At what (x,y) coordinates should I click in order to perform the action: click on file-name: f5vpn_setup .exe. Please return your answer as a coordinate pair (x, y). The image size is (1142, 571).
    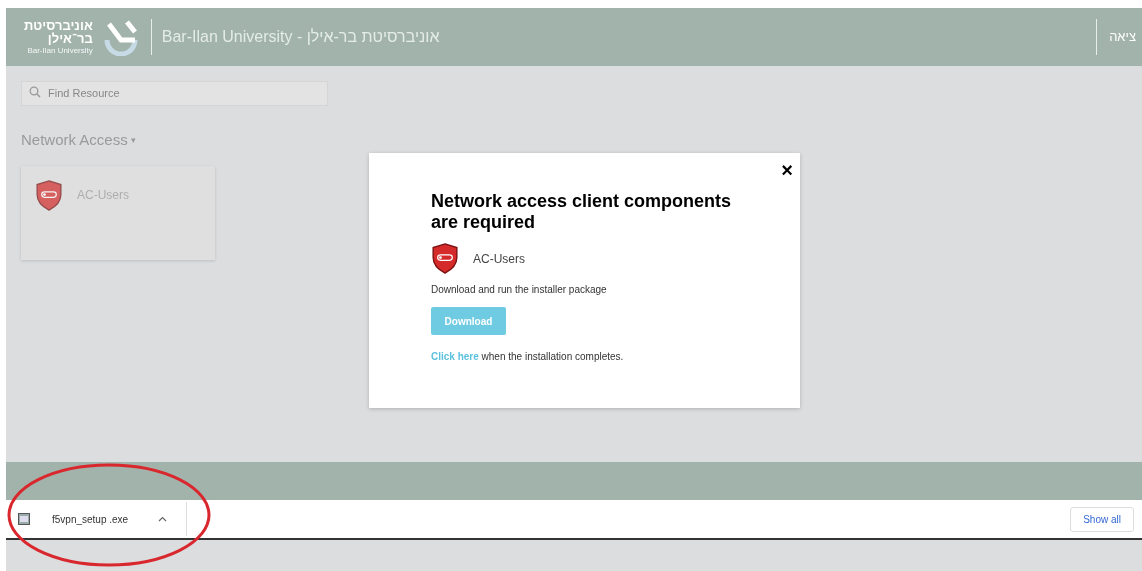
    Looking at the image, I should click on (90, 519).